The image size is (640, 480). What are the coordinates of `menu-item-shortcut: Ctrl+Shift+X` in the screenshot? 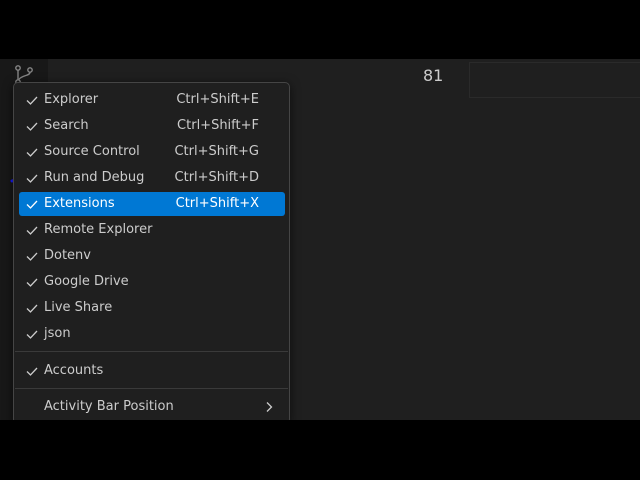 It's located at (217, 203).